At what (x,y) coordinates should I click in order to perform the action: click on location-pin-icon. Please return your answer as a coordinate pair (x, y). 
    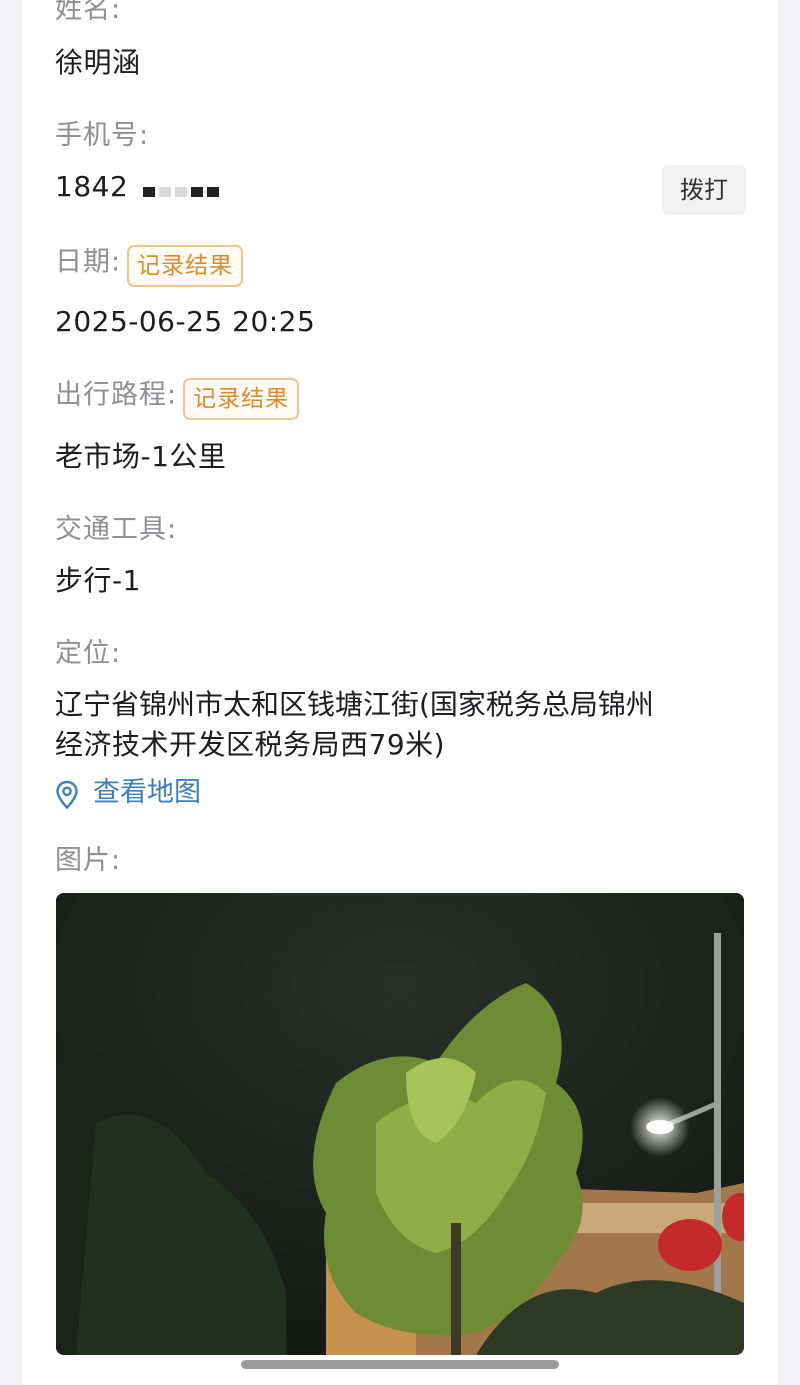
    Looking at the image, I should click on (67, 797).